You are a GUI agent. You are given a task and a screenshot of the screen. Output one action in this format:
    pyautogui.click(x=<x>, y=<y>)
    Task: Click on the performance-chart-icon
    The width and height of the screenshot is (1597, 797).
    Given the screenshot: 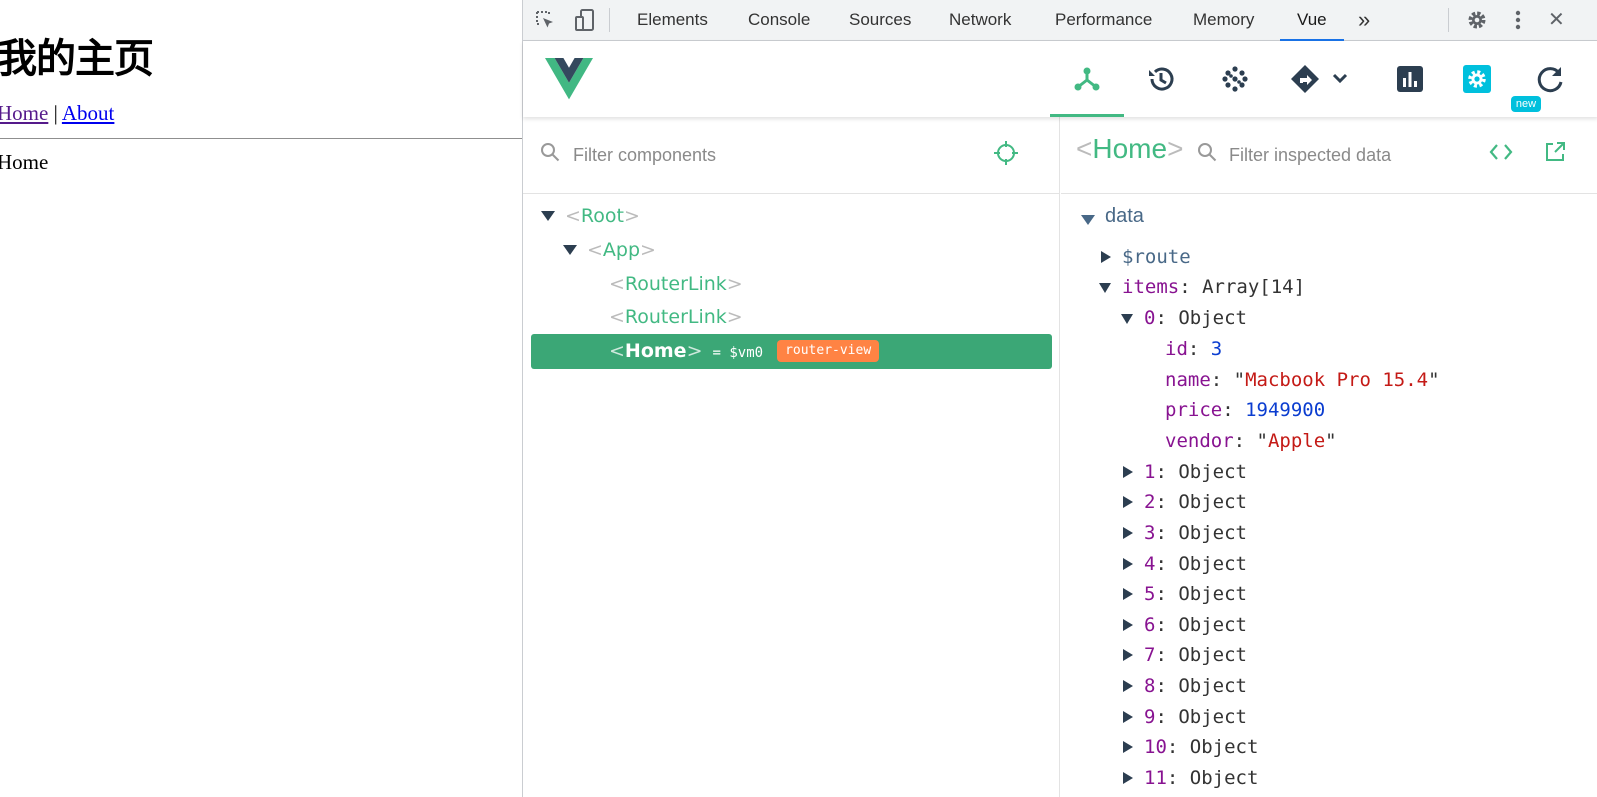 What is the action you would take?
    pyautogui.click(x=1410, y=79)
    